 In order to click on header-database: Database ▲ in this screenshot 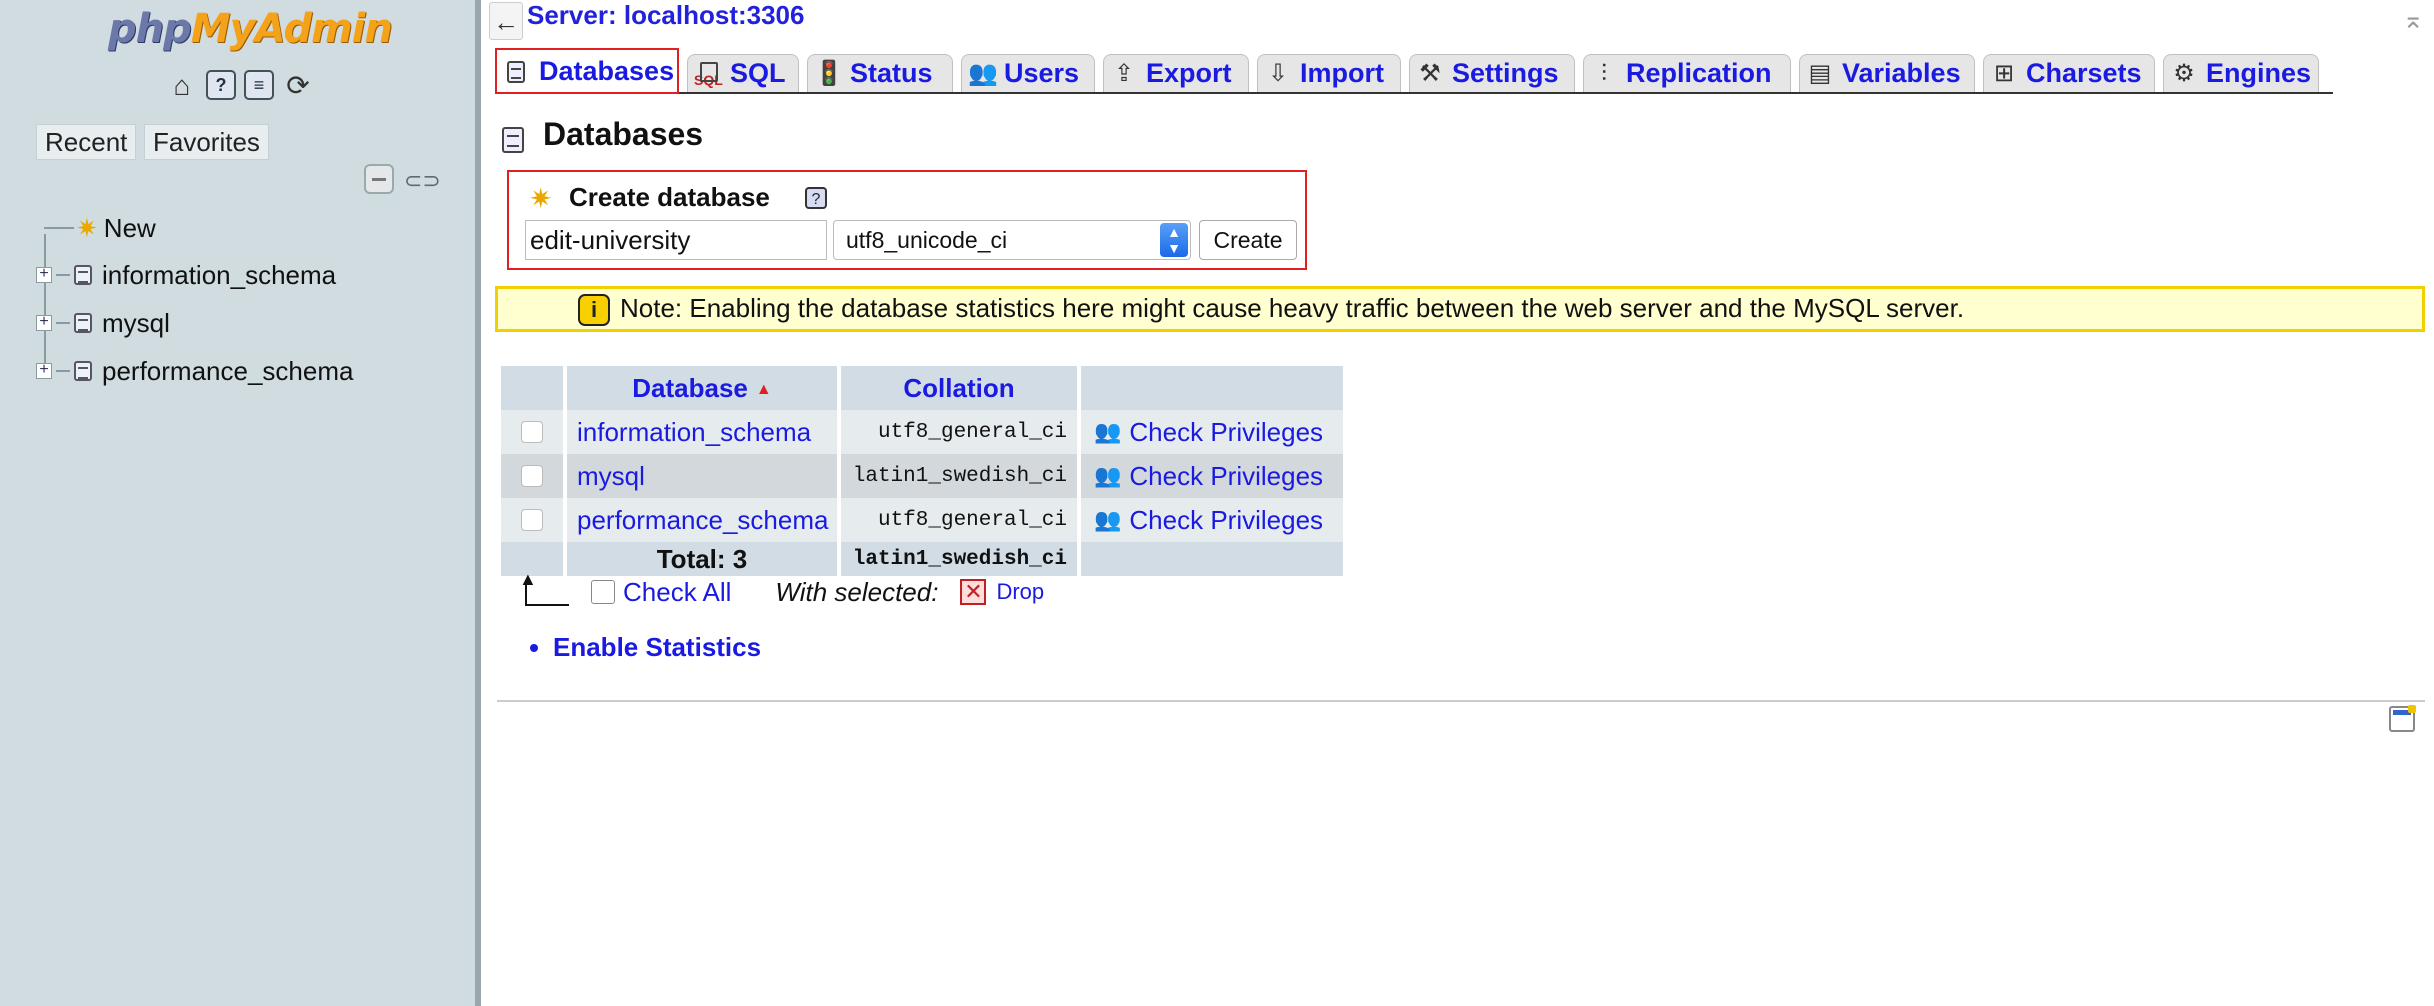, I will do `click(702, 388)`.